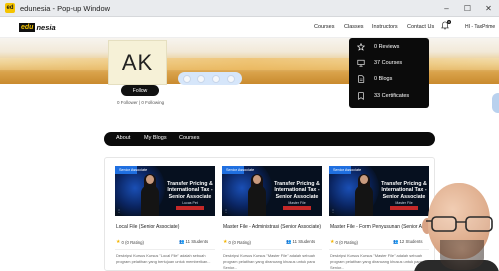 This screenshot has height=271, width=499. Describe the element at coordinates (480, 27) in the screenshot. I see `user-menu: HI - TaxPrime` at that location.